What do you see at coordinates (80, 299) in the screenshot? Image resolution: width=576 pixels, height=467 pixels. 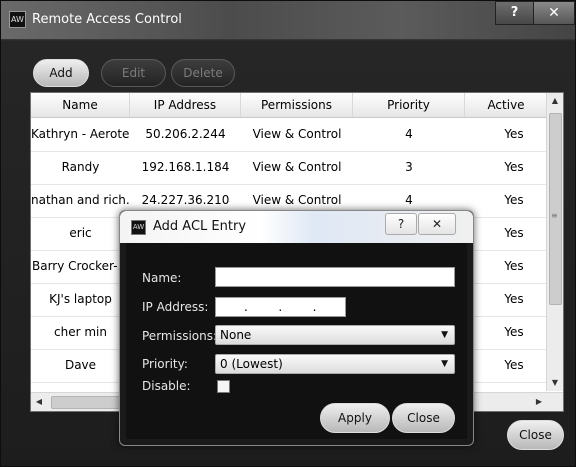 I see `cell-name: KJ's laptop` at bounding box center [80, 299].